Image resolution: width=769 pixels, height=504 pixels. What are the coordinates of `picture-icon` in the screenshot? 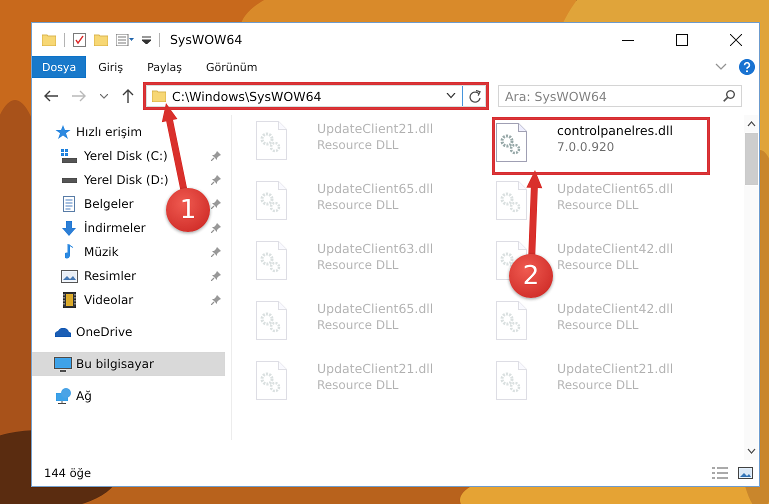 It's located at (69, 276).